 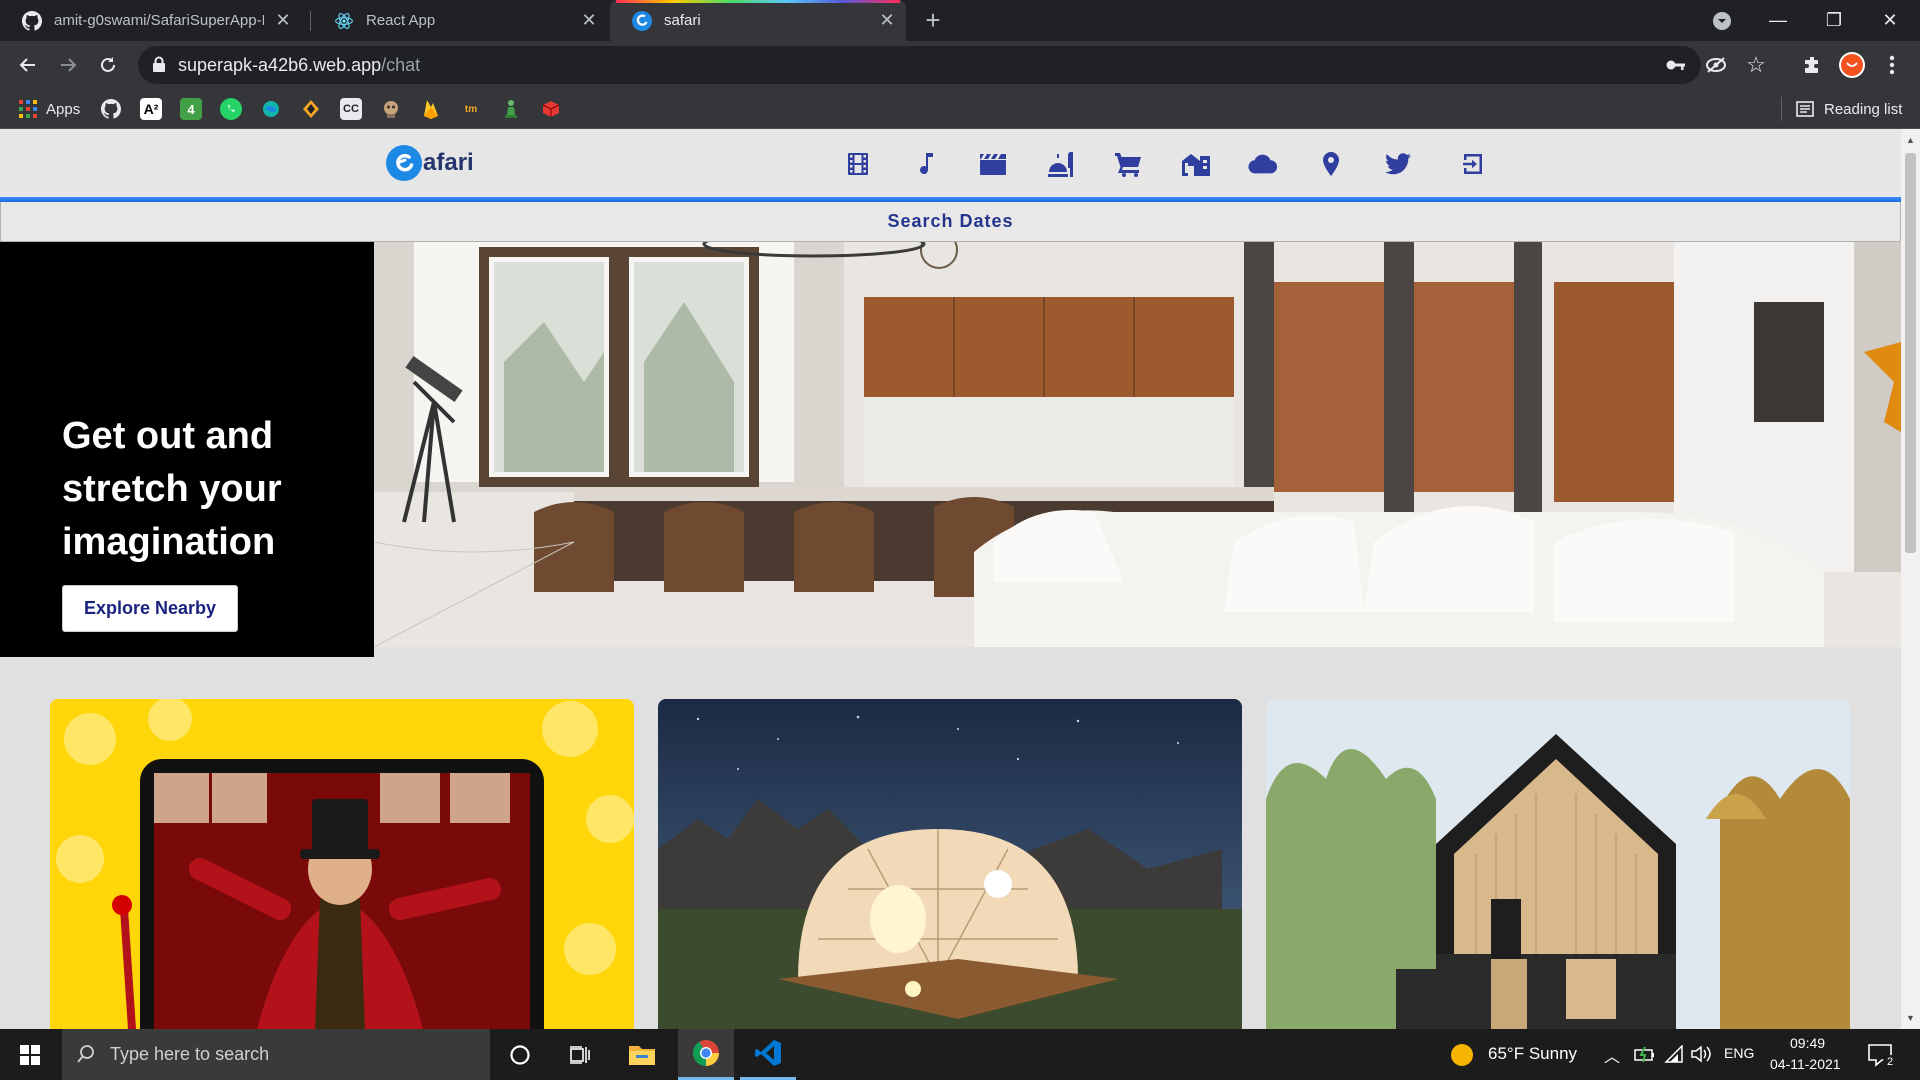 What do you see at coordinates (1196, 164) in the screenshot?
I see `buildings-icon` at bounding box center [1196, 164].